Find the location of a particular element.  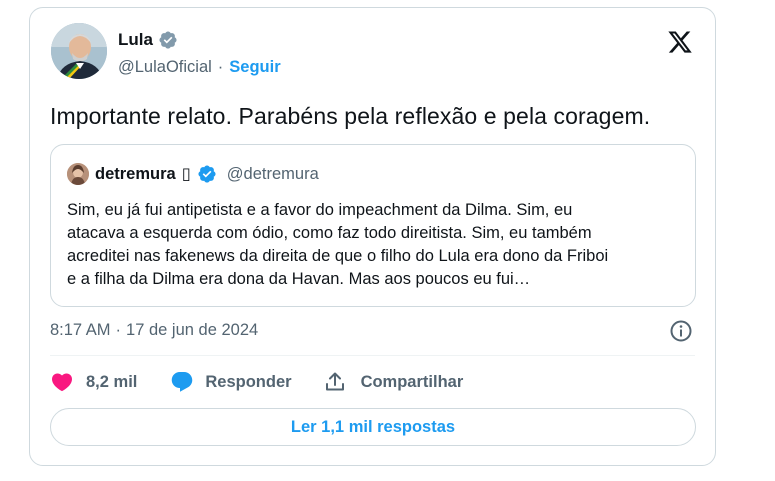

reply-label: Responder is located at coordinates (248, 381).